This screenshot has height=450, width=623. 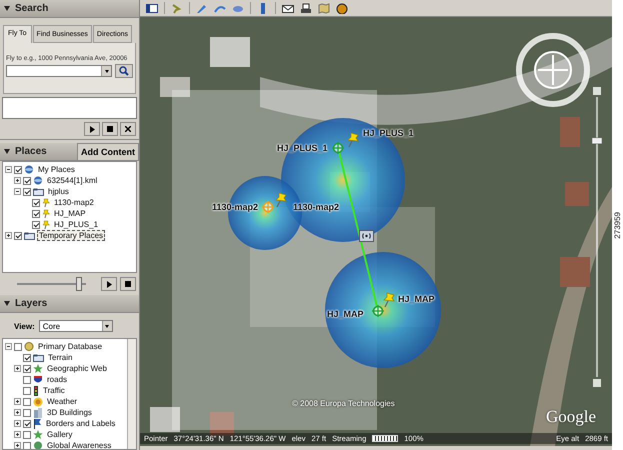 I want to click on tree-item-label: Traffic, so click(x=54, y=390).